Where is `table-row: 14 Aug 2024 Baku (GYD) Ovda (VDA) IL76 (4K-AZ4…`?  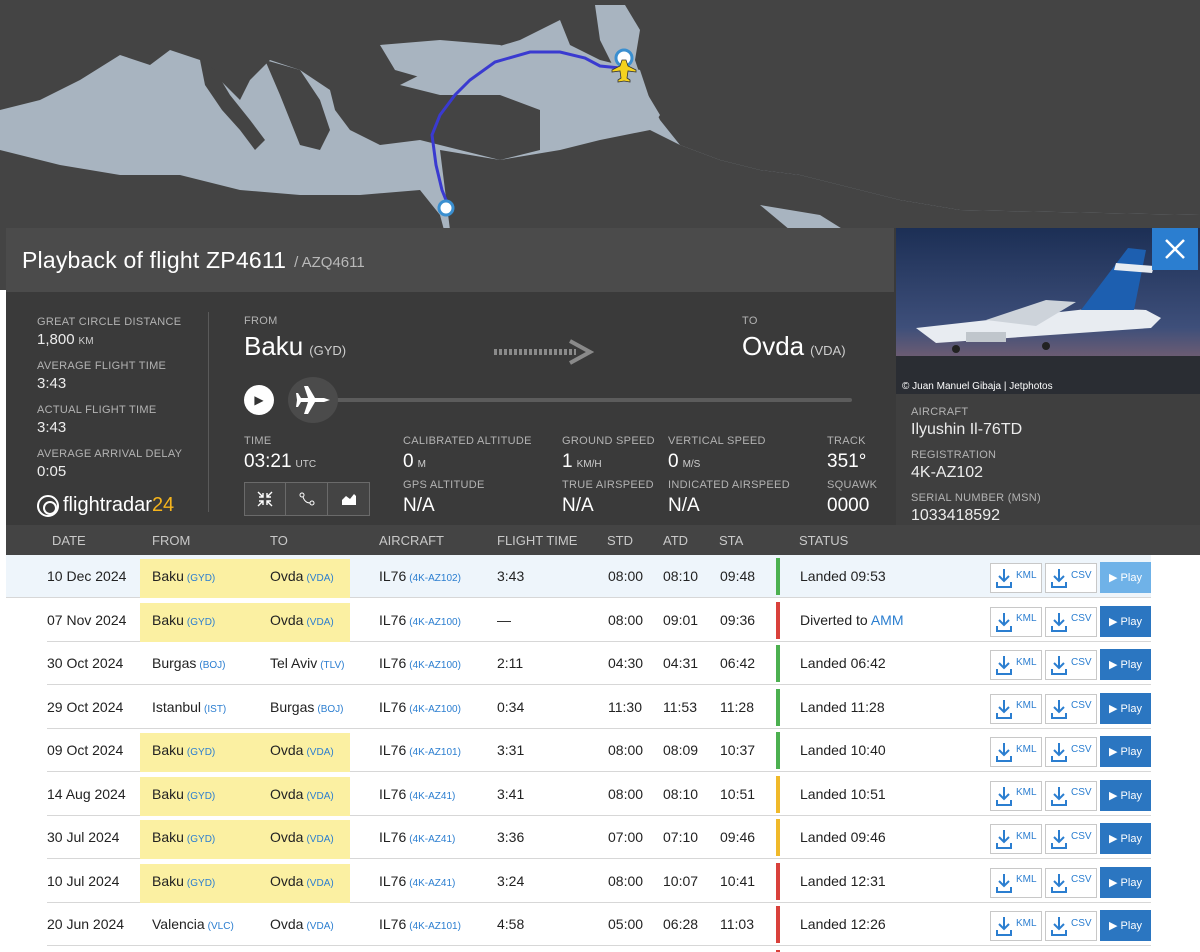 table-row: 14 Aug 2024 Baku (GYD) Ovda (VDA) IL76 (4K-AZ4… is located at coordinates (600, 794).